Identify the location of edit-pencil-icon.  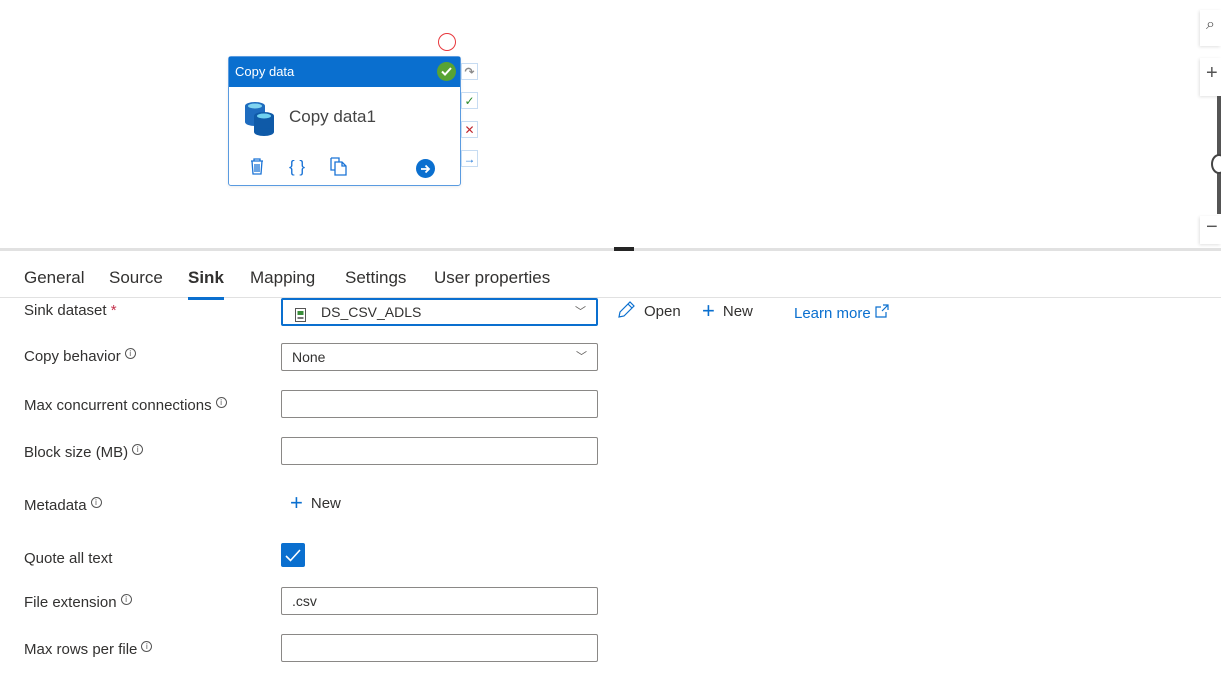
(626, 311).